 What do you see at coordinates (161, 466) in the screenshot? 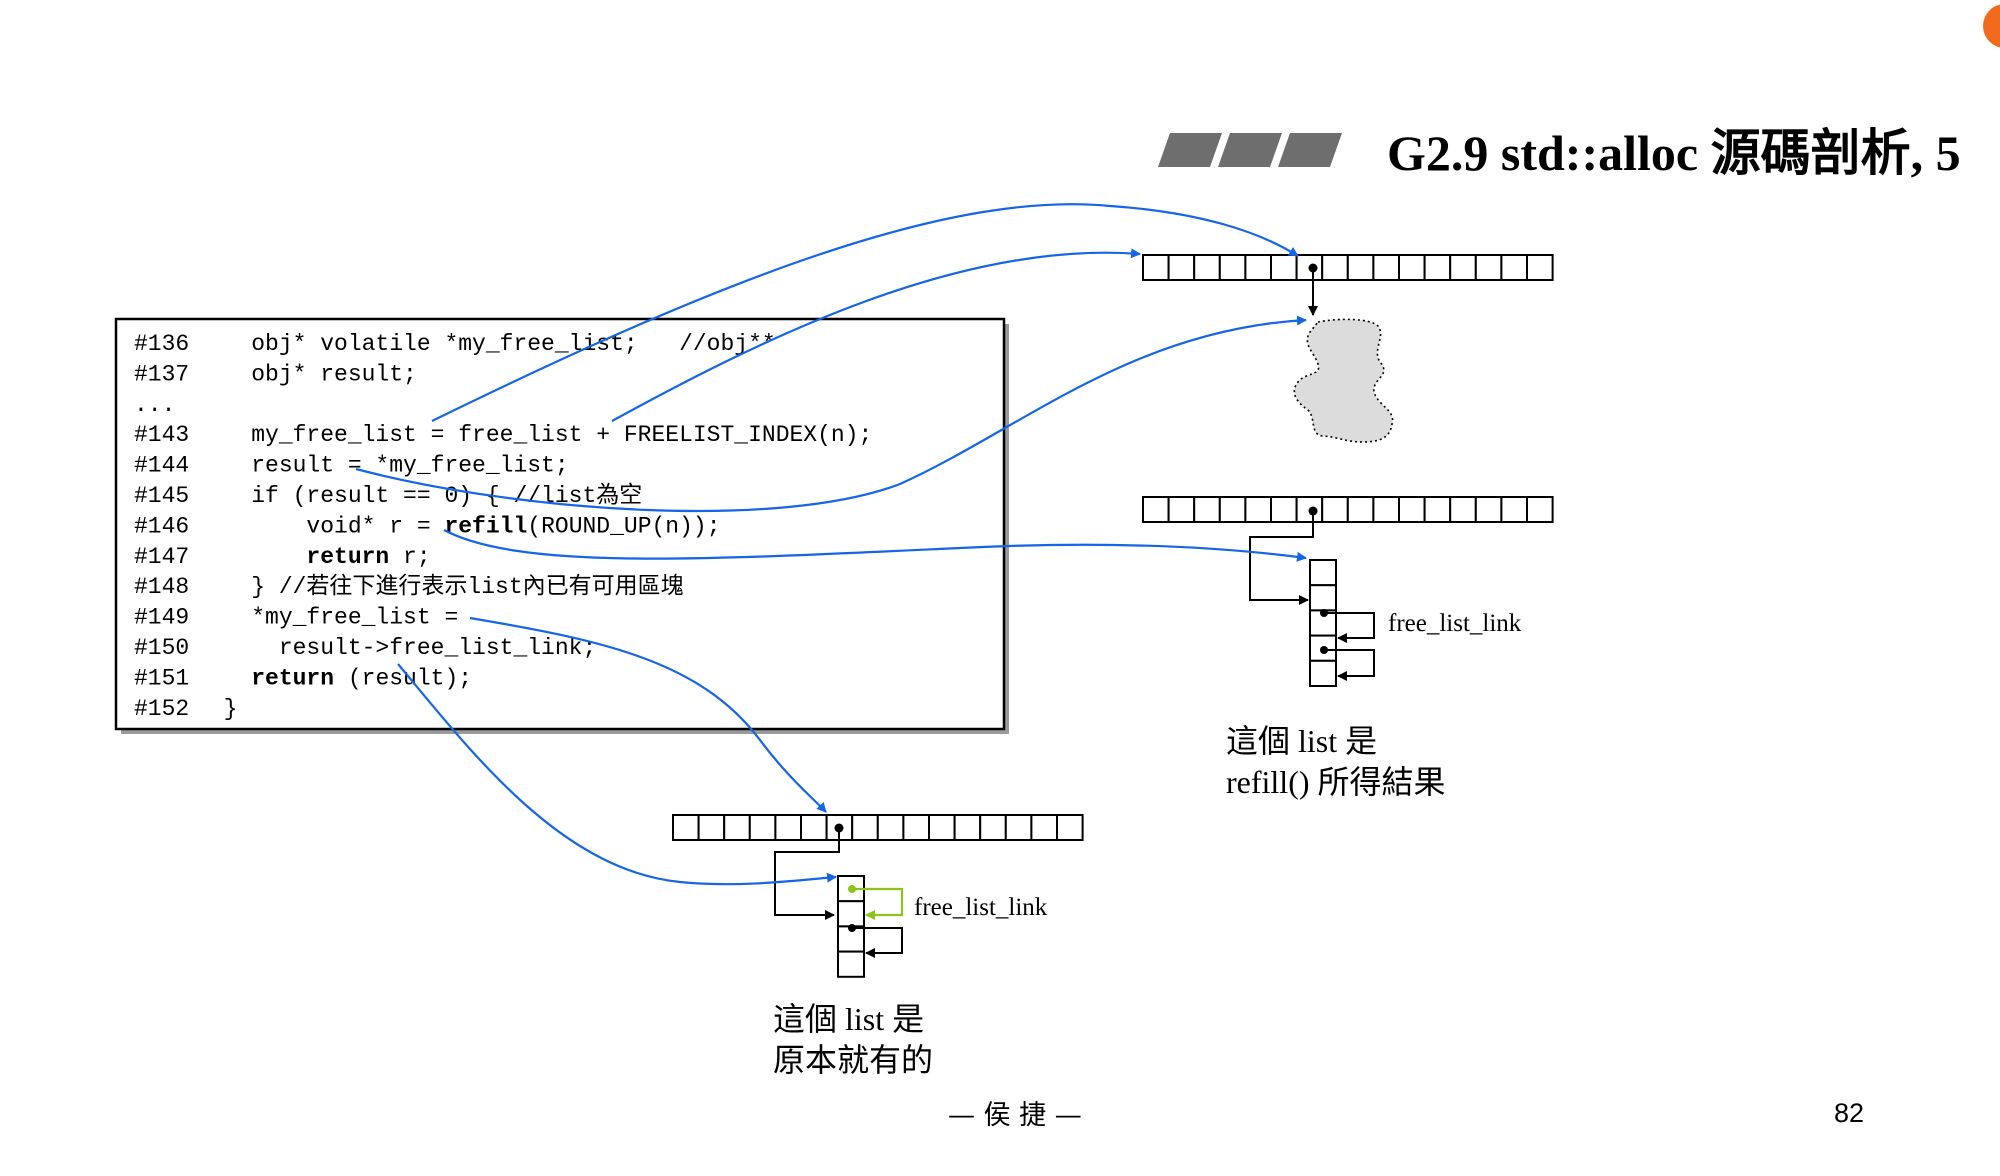
I see `code-line-number: #144` at bounding box center [161, 466].